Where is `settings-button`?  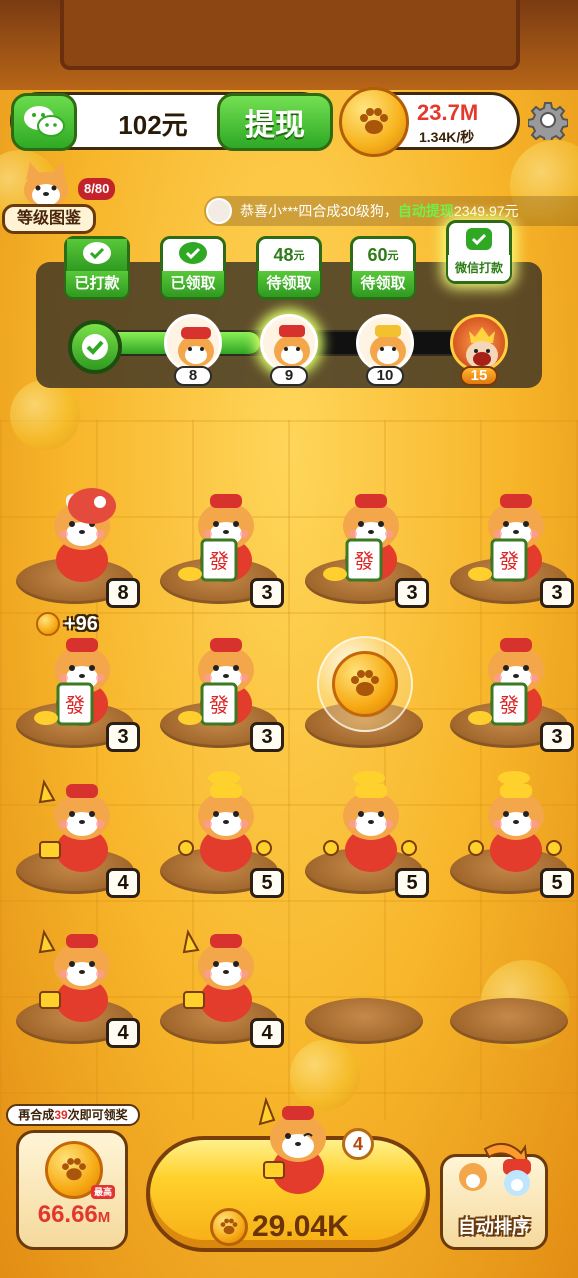
settings-button is located at coordinates (548, 120).